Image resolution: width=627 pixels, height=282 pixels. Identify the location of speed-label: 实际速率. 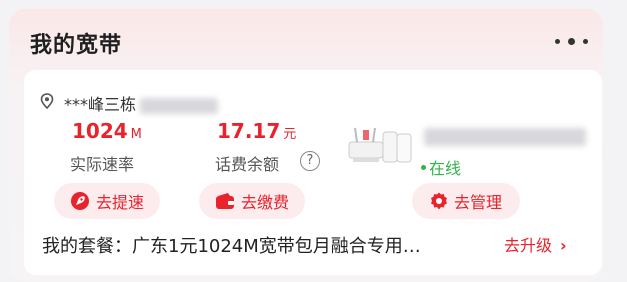
(102, 164).